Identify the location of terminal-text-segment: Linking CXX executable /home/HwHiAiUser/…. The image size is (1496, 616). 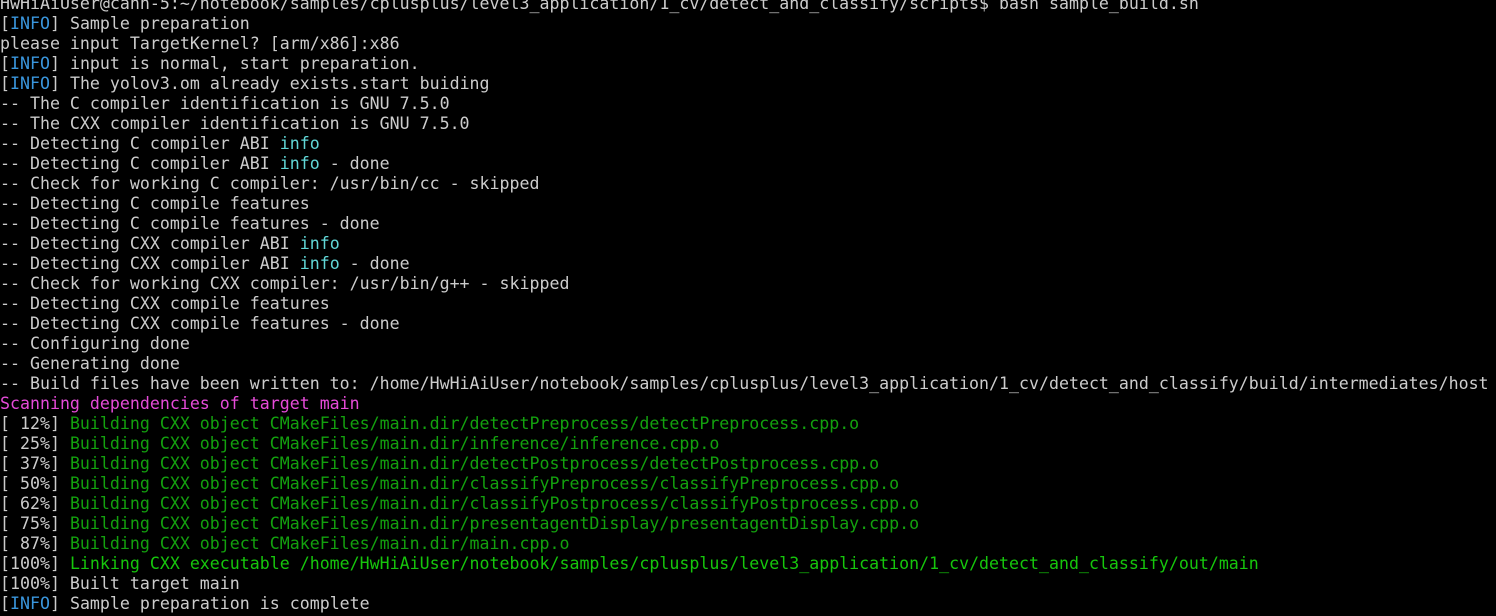
(664, 563).